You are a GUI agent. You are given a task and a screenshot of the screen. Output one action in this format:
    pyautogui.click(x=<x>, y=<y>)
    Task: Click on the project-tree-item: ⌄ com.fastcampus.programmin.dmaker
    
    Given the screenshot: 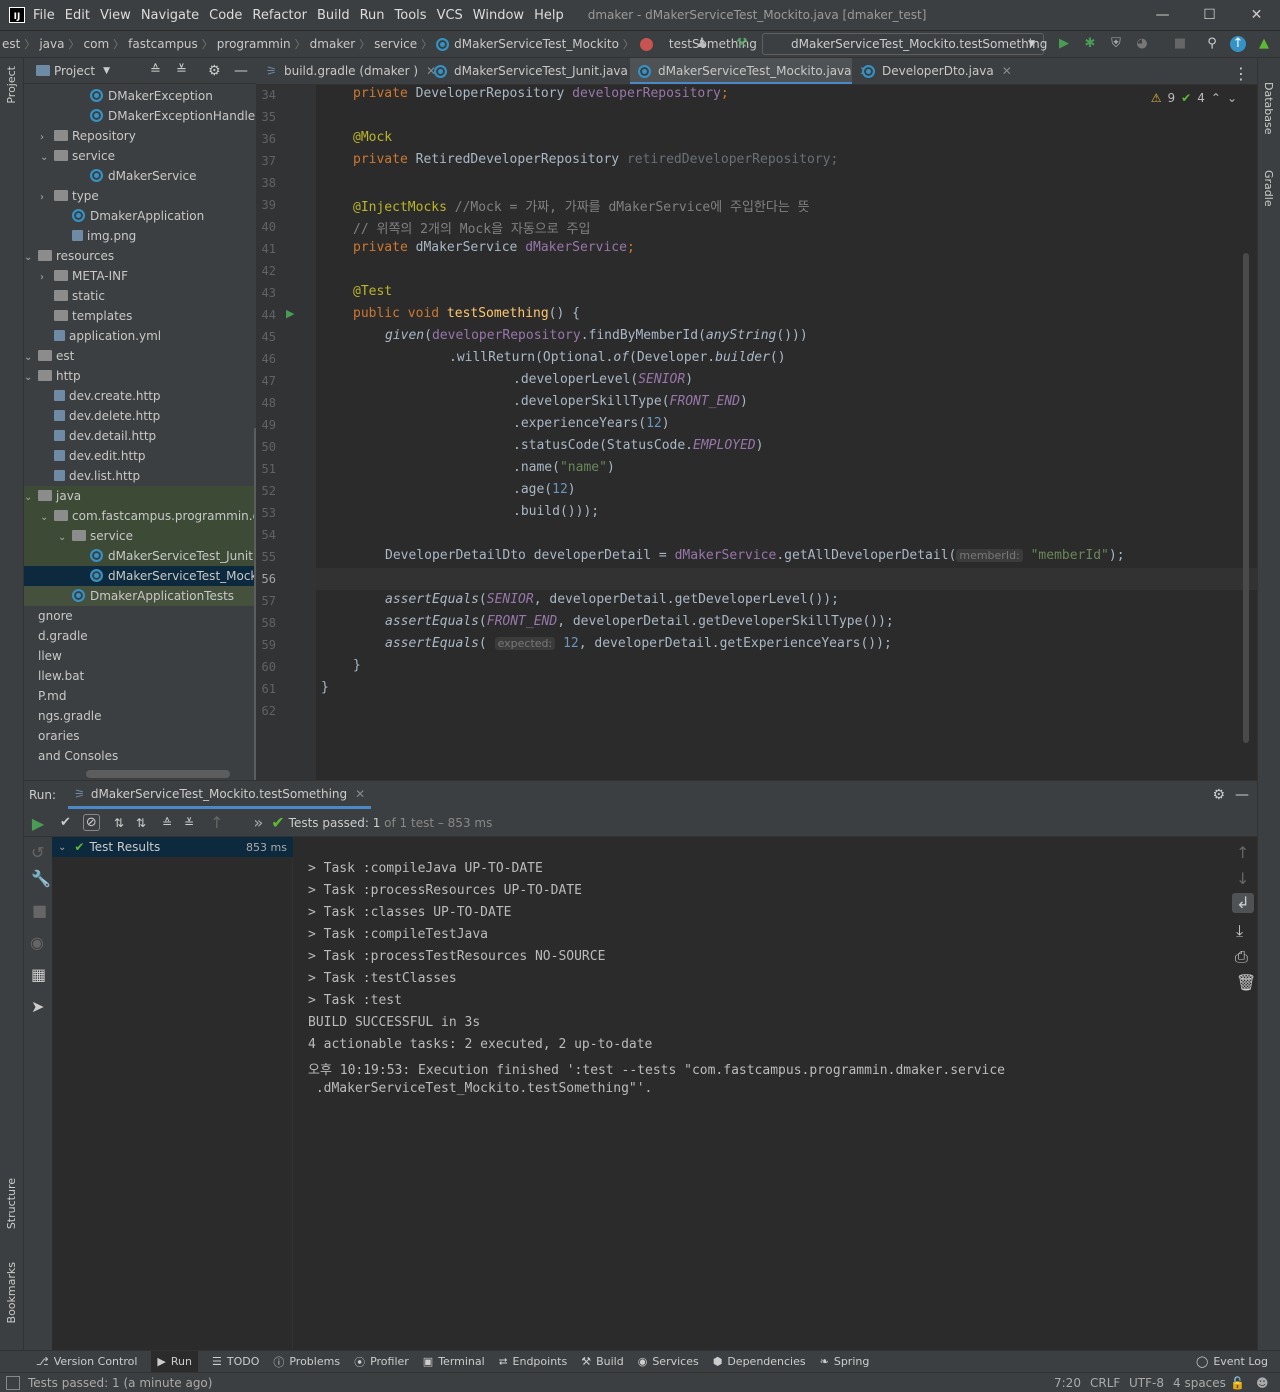 What is the action you would take?
    pyautogui.click(x=140, y=516)
    